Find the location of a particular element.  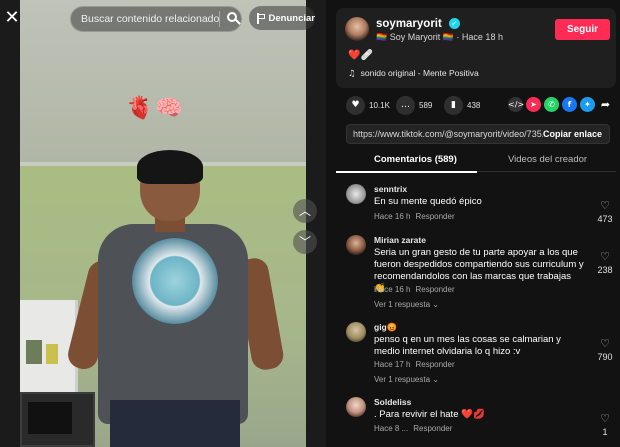

comment-like: ♡ 1 is located at coordinates (605, 423).